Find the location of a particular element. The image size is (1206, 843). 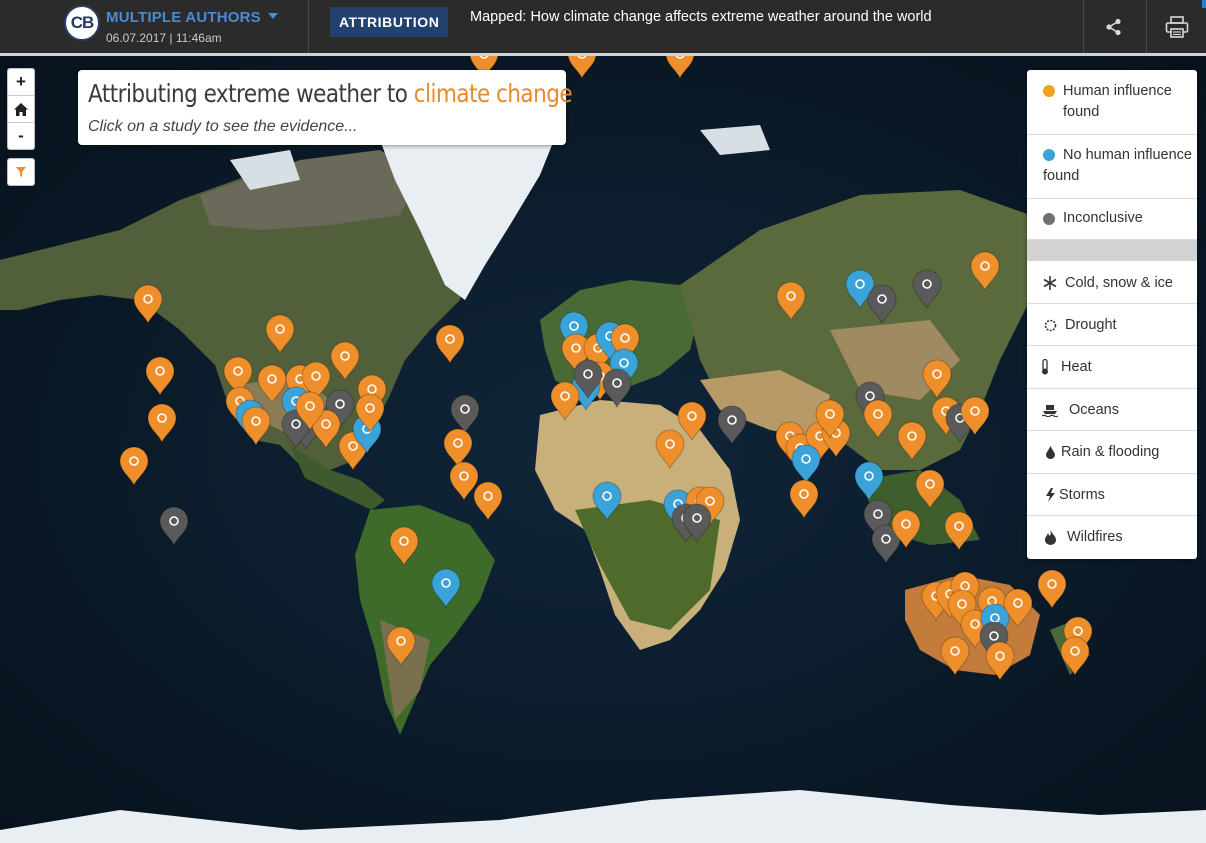

legend-wildfires: Wildfires is located at coordinates (1112, 537).